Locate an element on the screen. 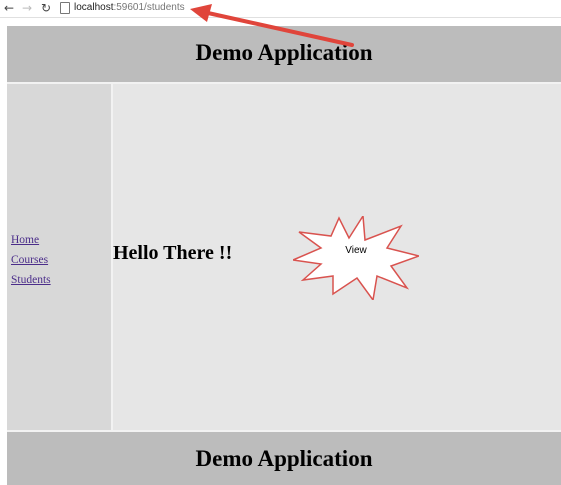 The image size is (561, 485). view-label: View is located at coordinates (356, 250).